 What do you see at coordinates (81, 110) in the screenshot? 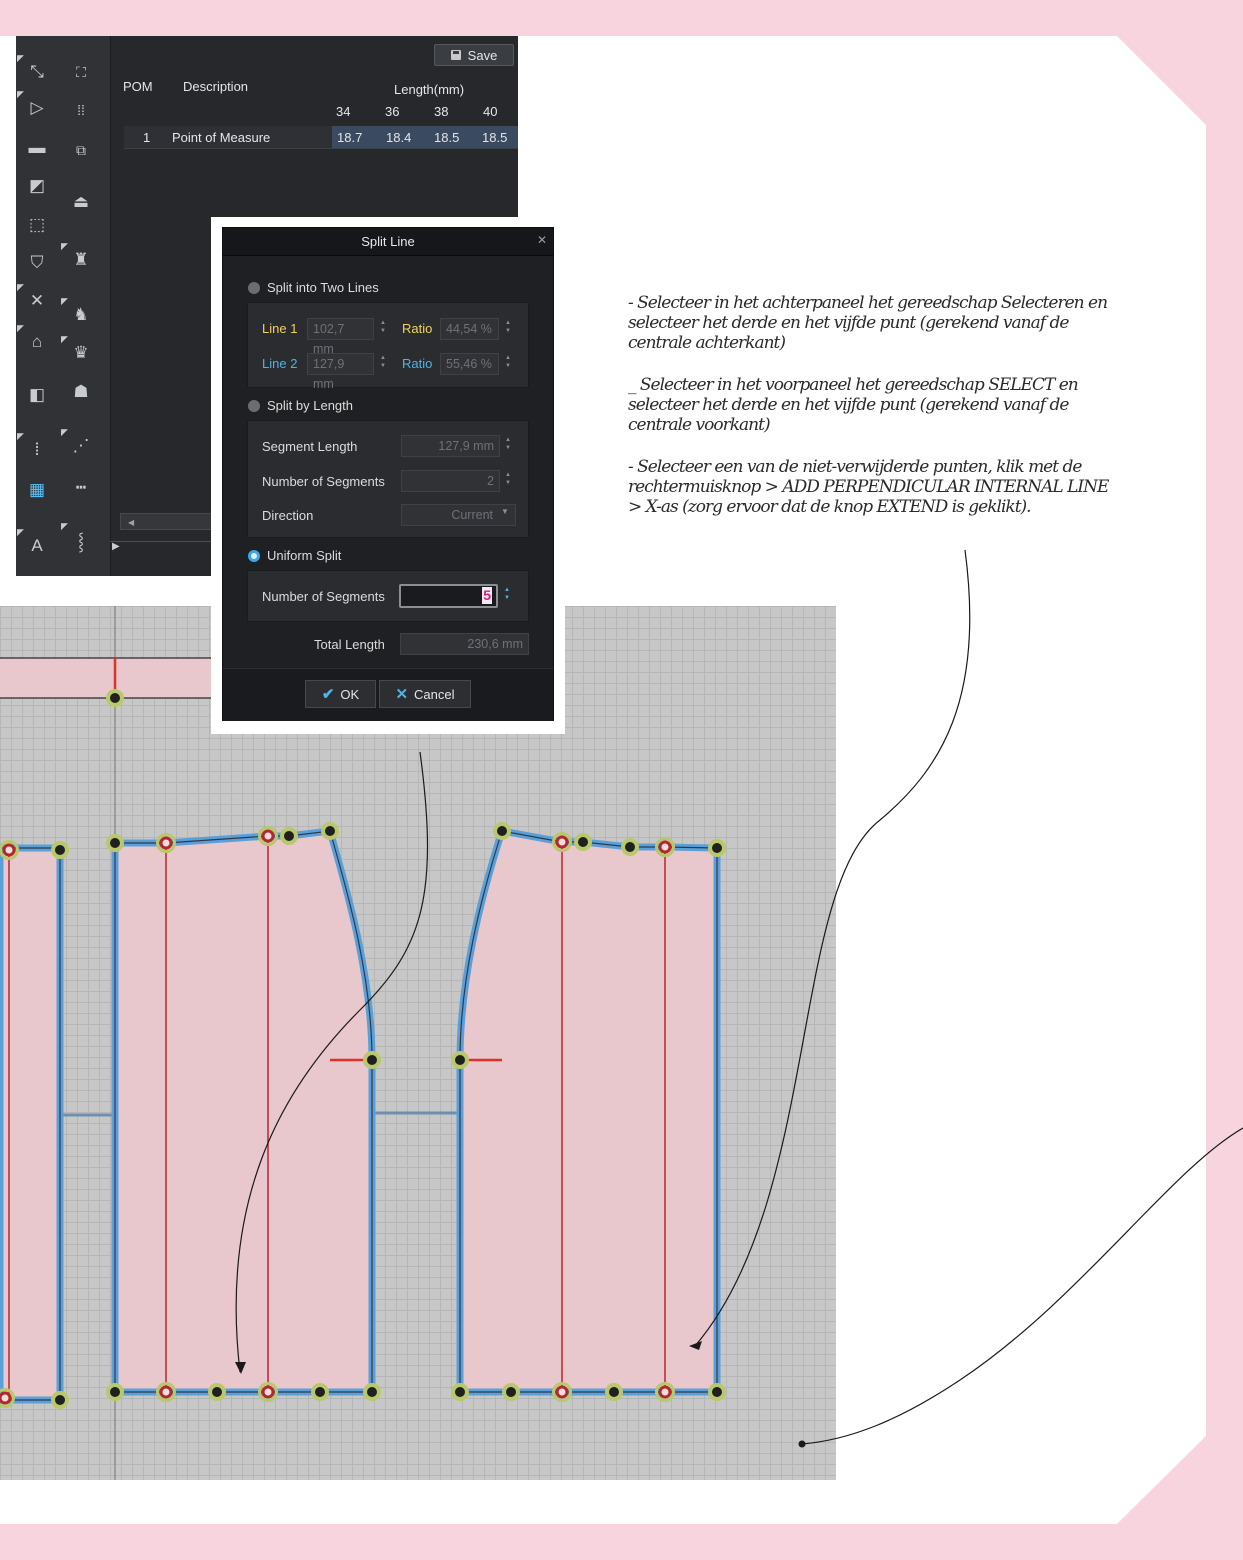
I see `group-tool-icon: ⁞⁞` at bounding box center [81, 110].